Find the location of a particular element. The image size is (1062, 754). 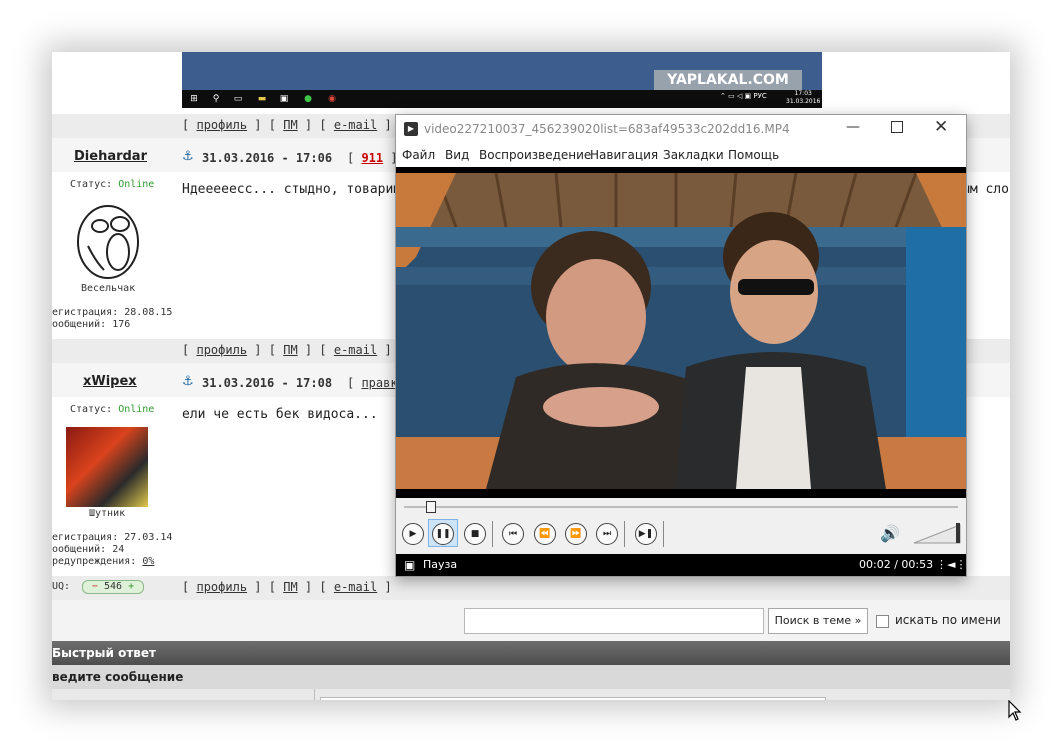

post-text-tail: ым сло is located at coordinates (985, 189).